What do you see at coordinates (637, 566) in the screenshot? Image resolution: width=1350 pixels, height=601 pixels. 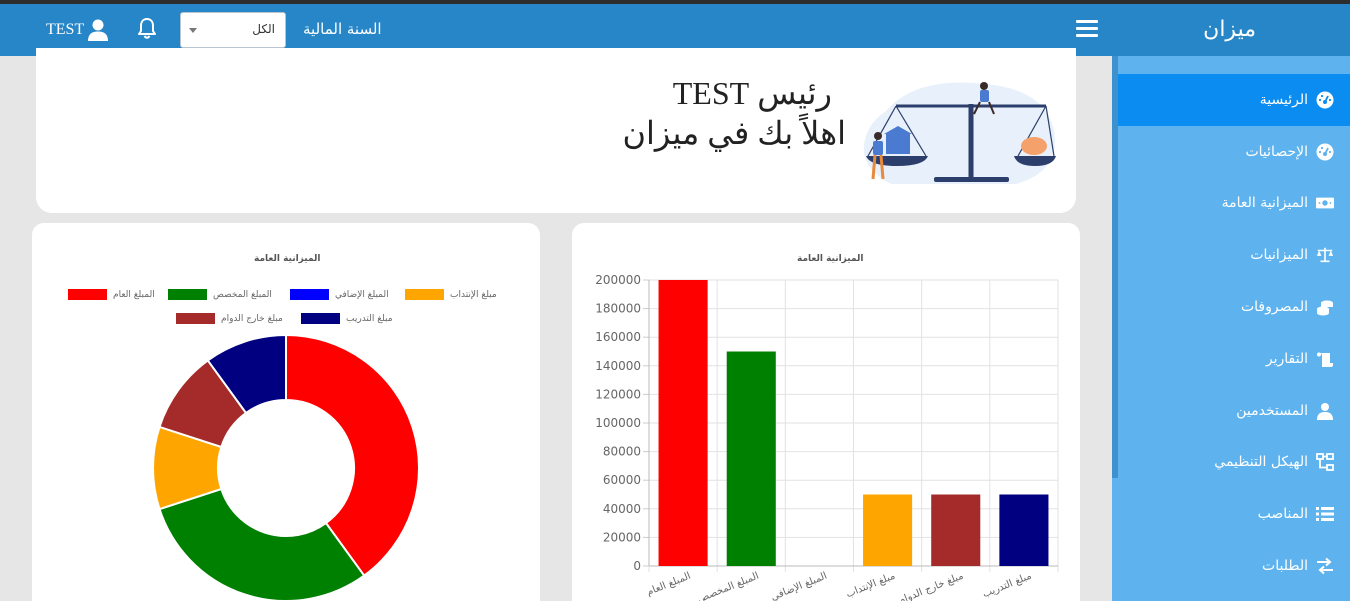 I see `y-tick-label: 0` at bounding box center [637, 566].